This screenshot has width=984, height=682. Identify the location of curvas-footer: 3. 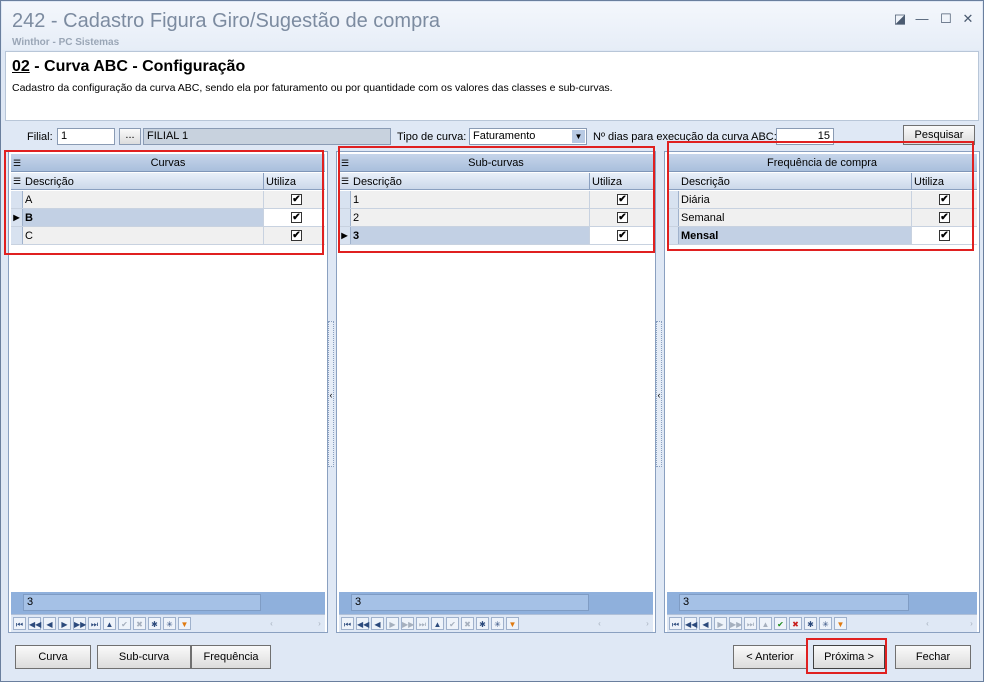
(168, 603).